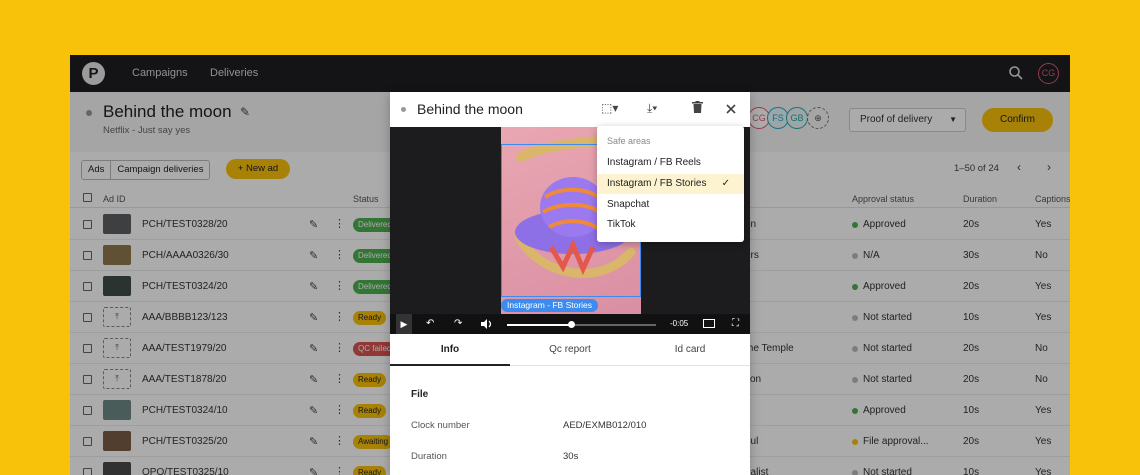 This screenshot has height=475, width=1140. Describe the element at coordinates (539, 325) in the screenshot. I see `progress-fill` at that location.